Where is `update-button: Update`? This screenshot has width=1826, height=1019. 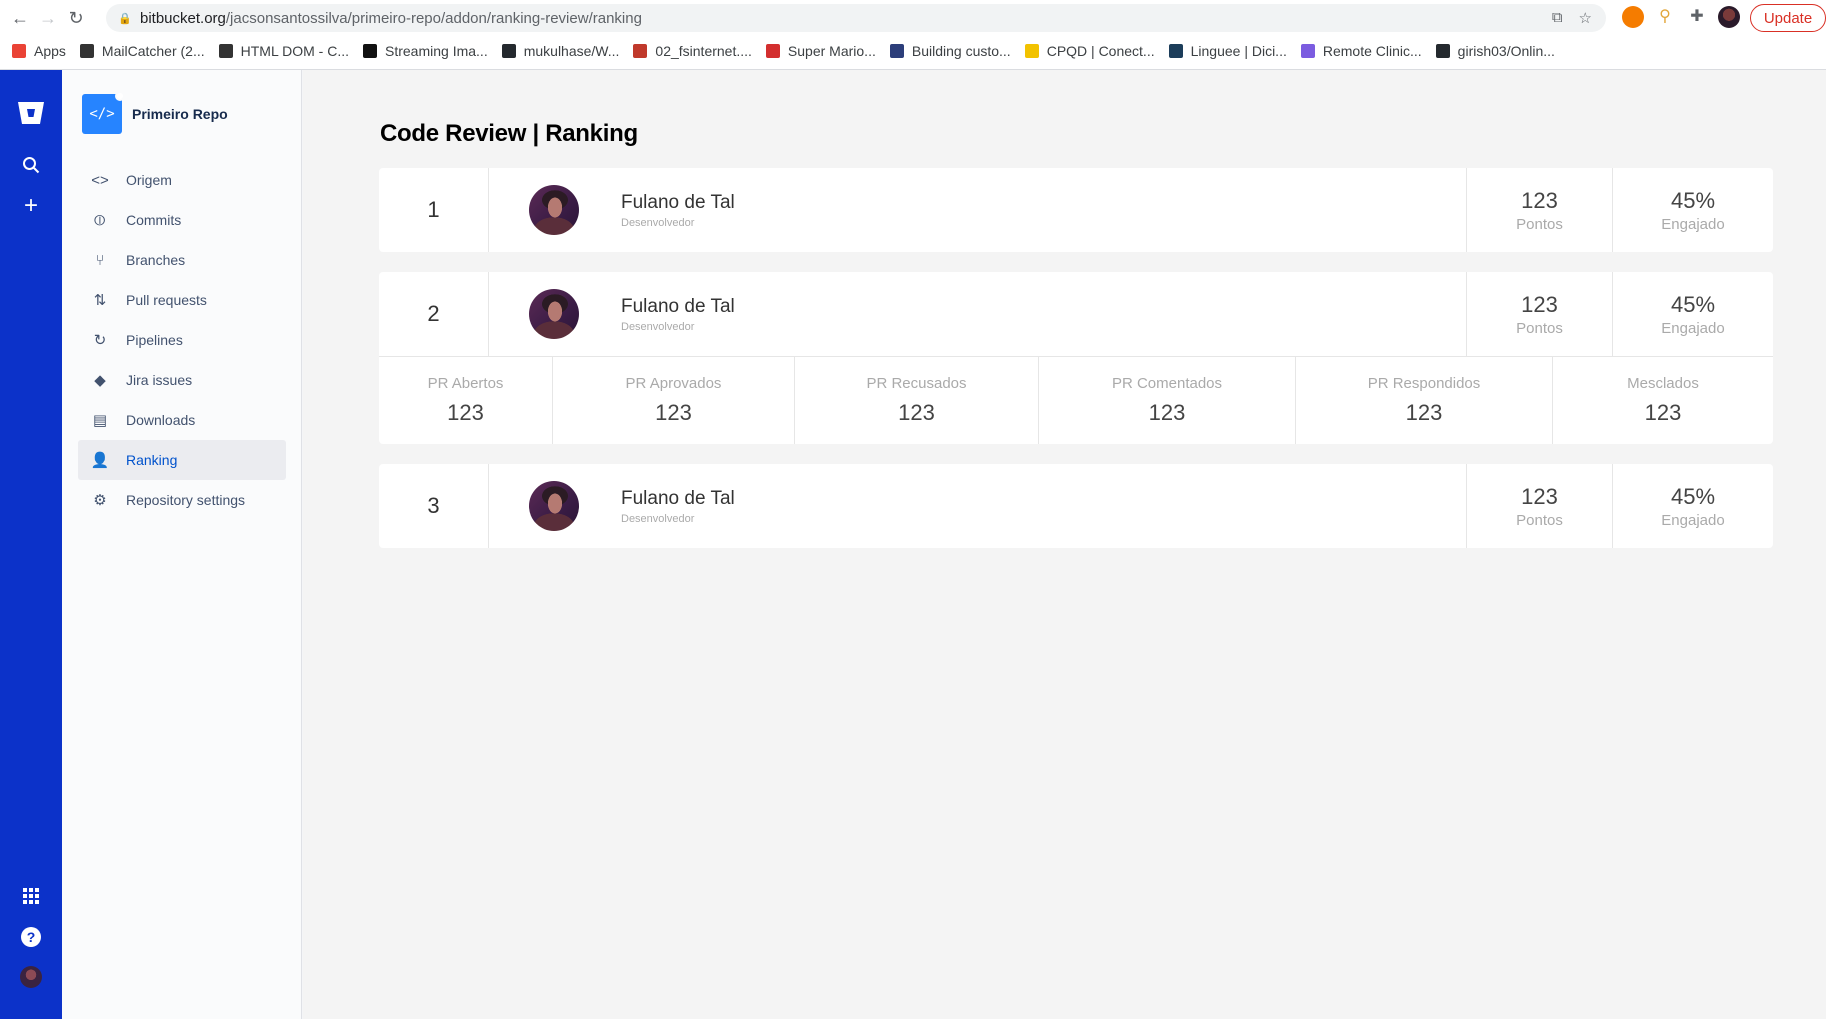 update-button: Update is located at coordinates (1788, 18).